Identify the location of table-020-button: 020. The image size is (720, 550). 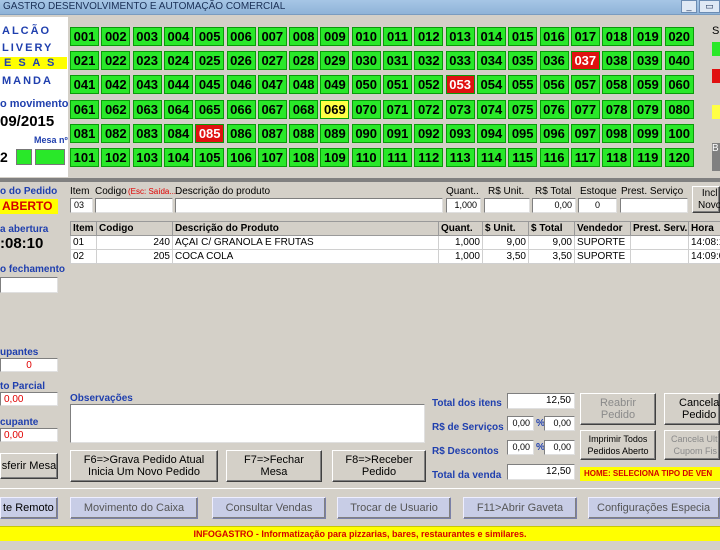
(679, 36).